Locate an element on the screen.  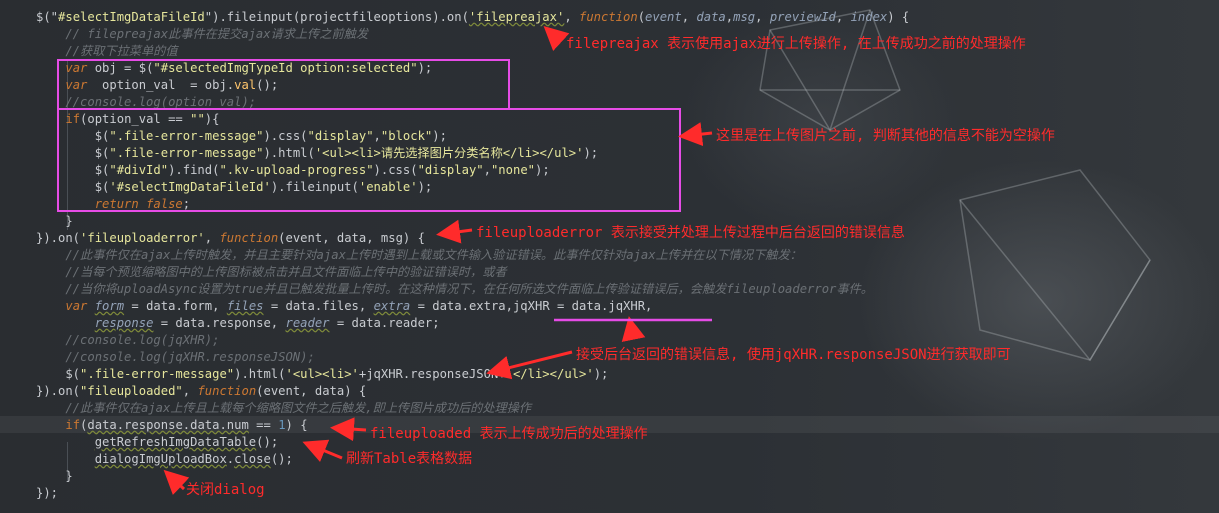
annotation-fileuploaderror: fileuploaderror 表示接受并处理上传过程中后台返回的错误信息 is located at coordinates (690, 233).